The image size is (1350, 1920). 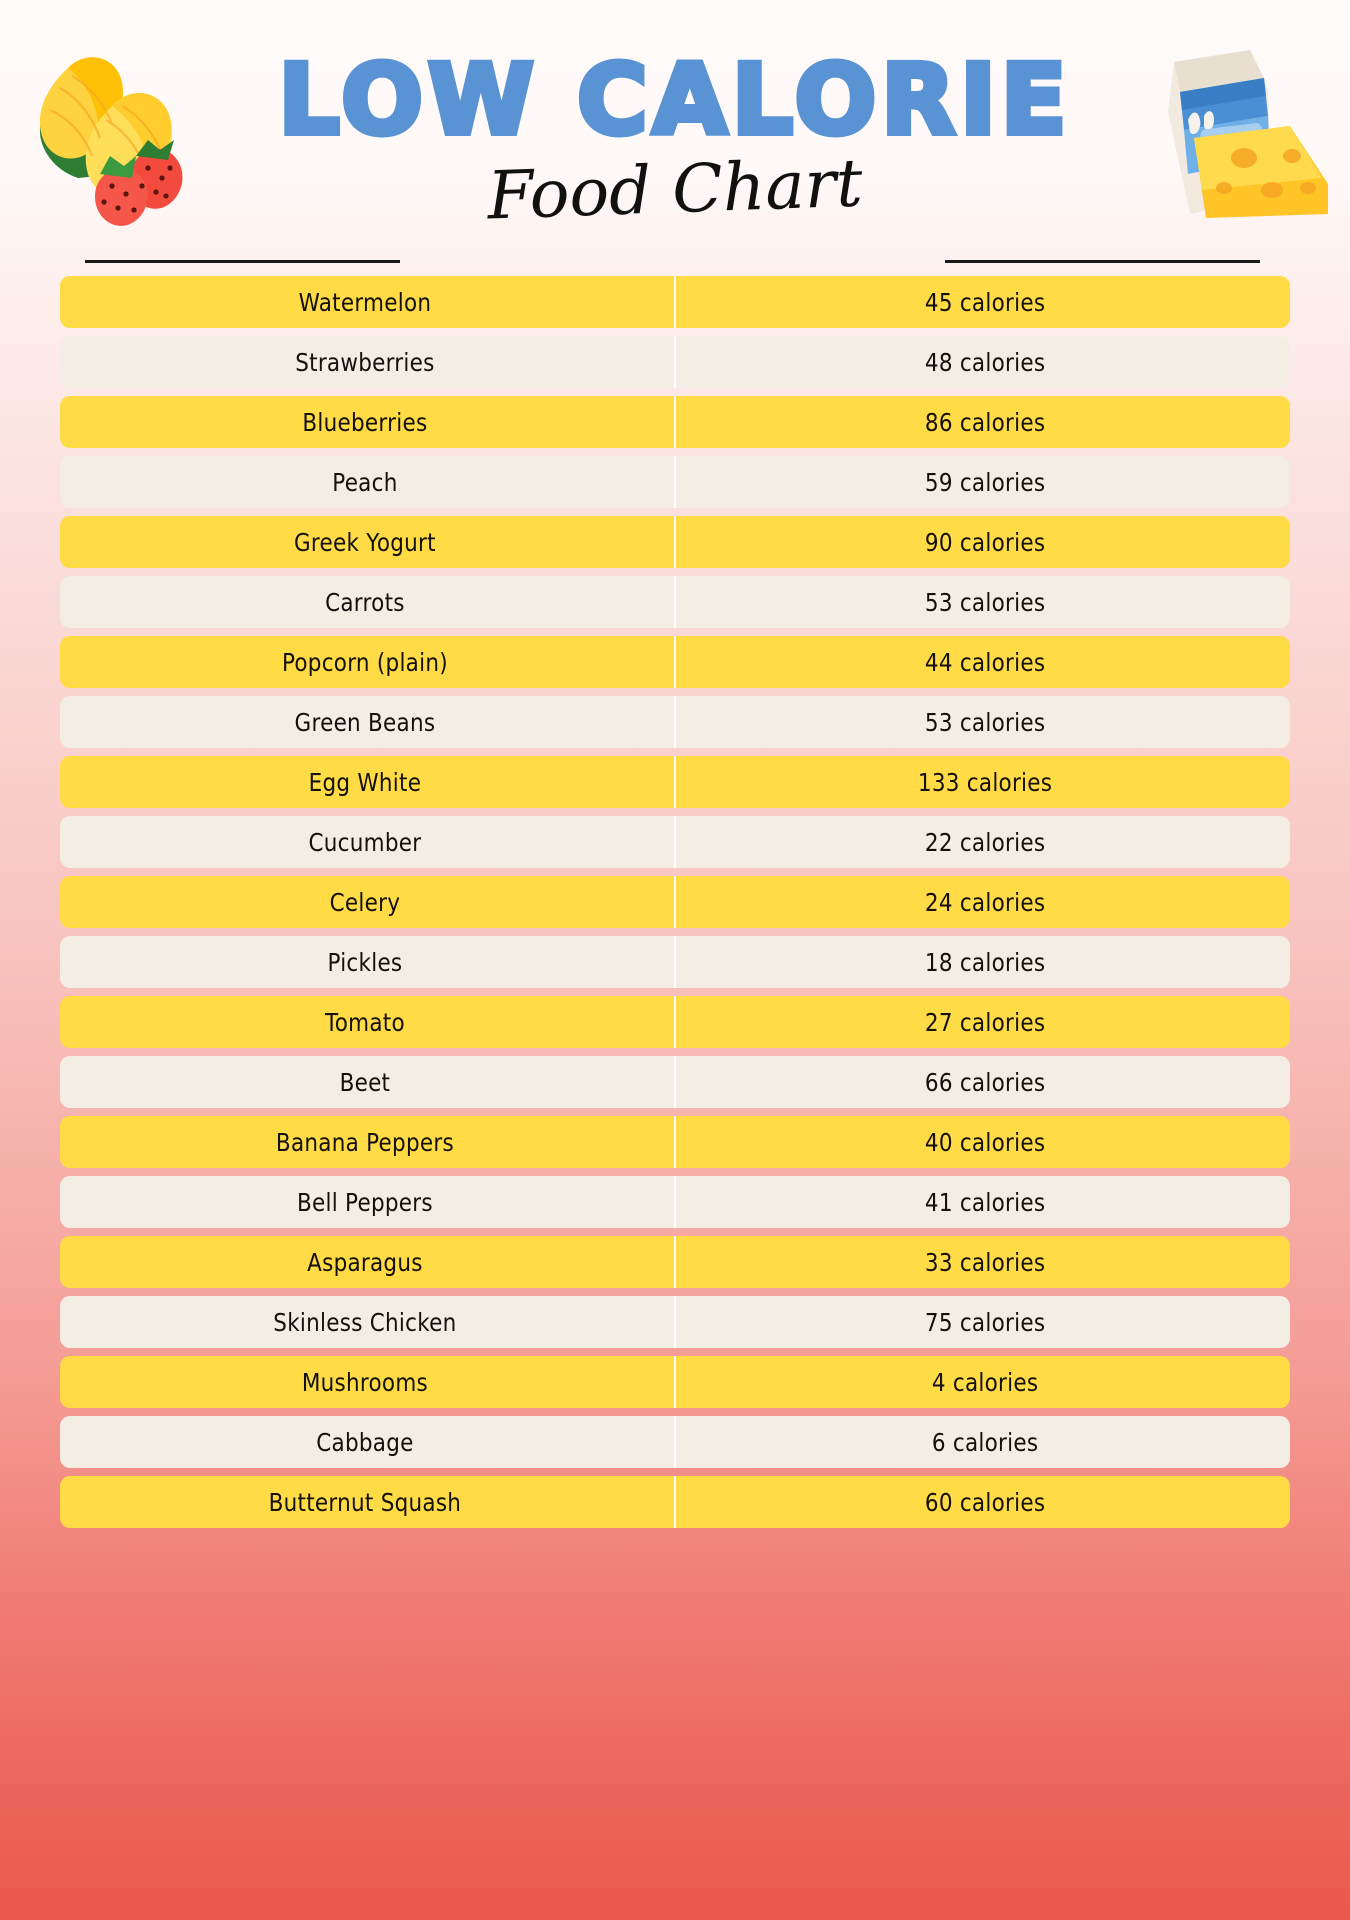 I want to click on table-row: Carrots 53 calories, so click(x=675, y=602).